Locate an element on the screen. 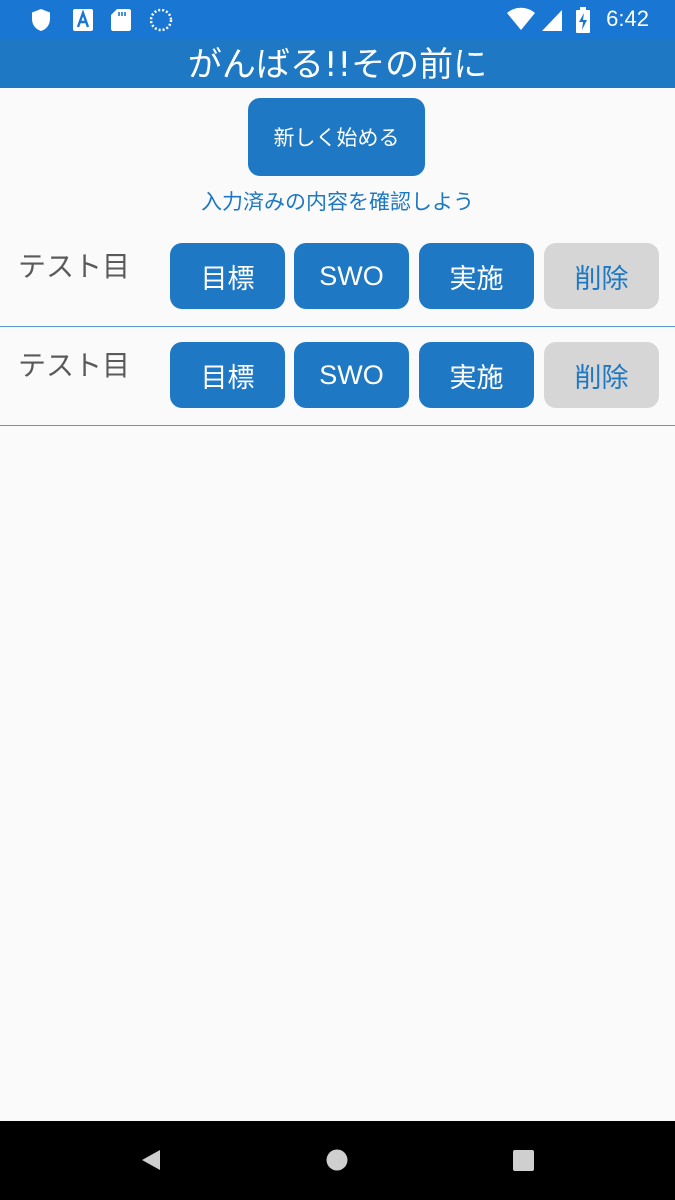  back-icon is located at coordinates (151, 1162).